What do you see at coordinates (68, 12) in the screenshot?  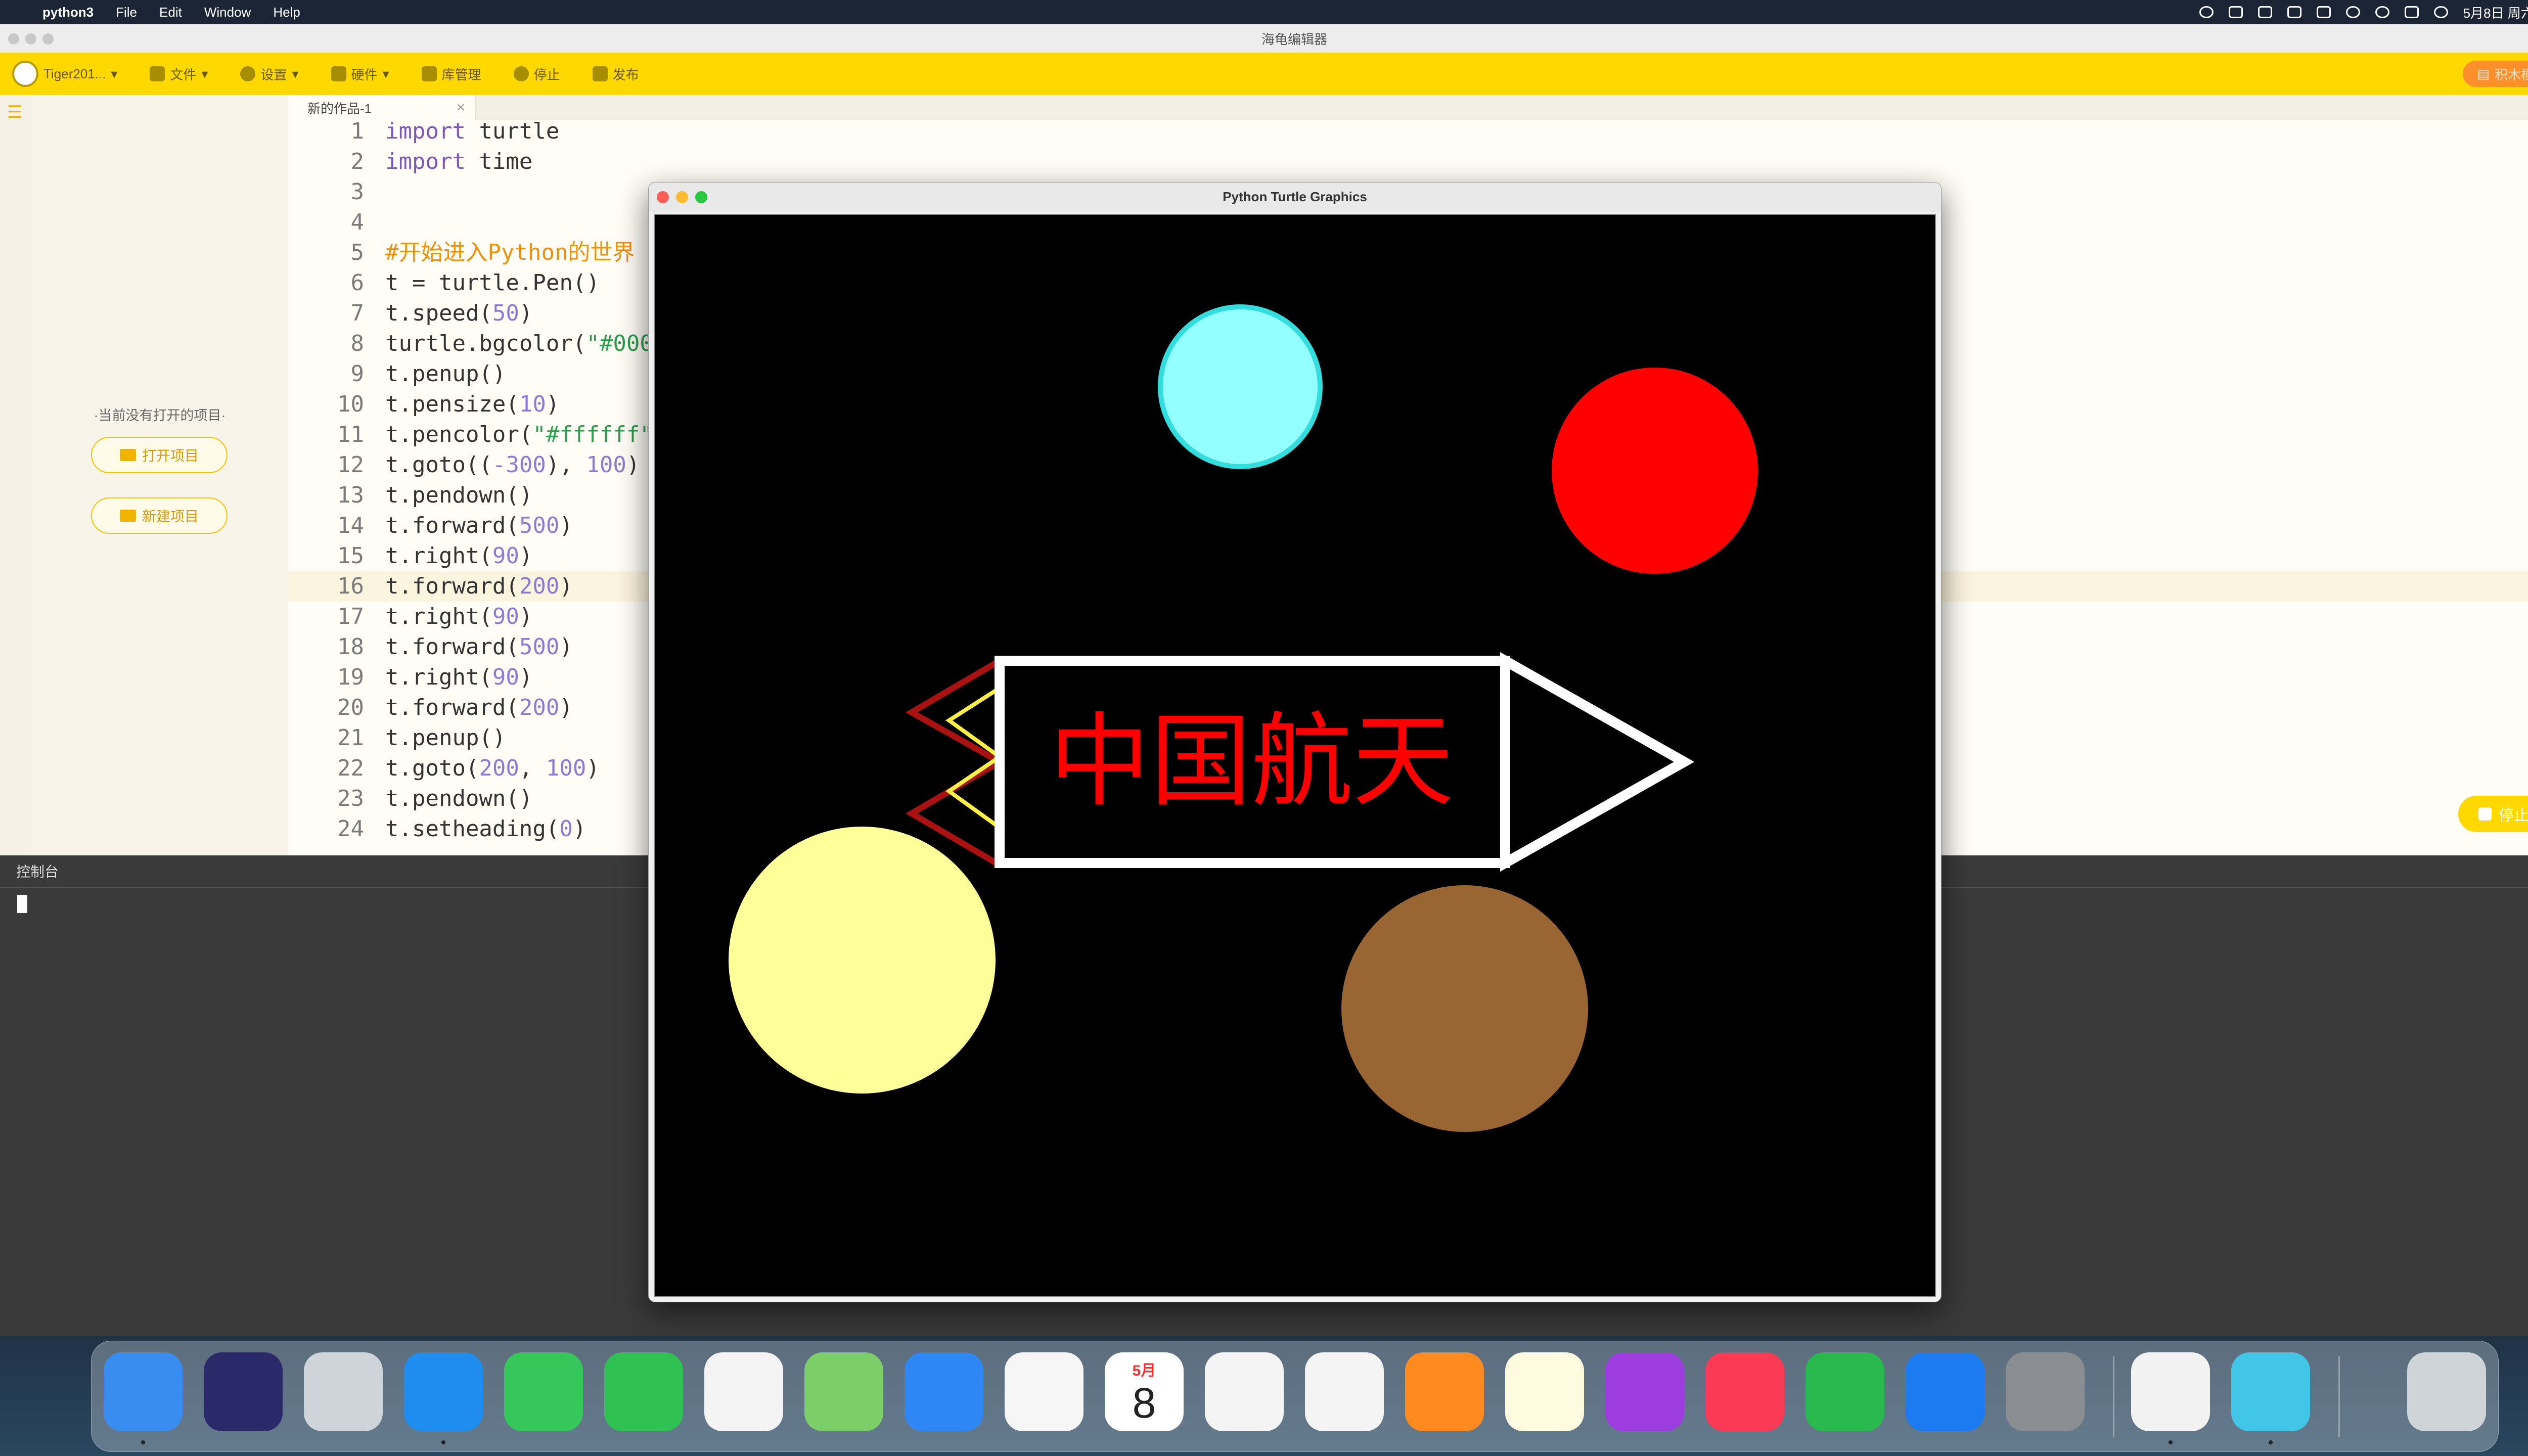 I see `menu-app-name: python3` at bounding box center [68, 12].